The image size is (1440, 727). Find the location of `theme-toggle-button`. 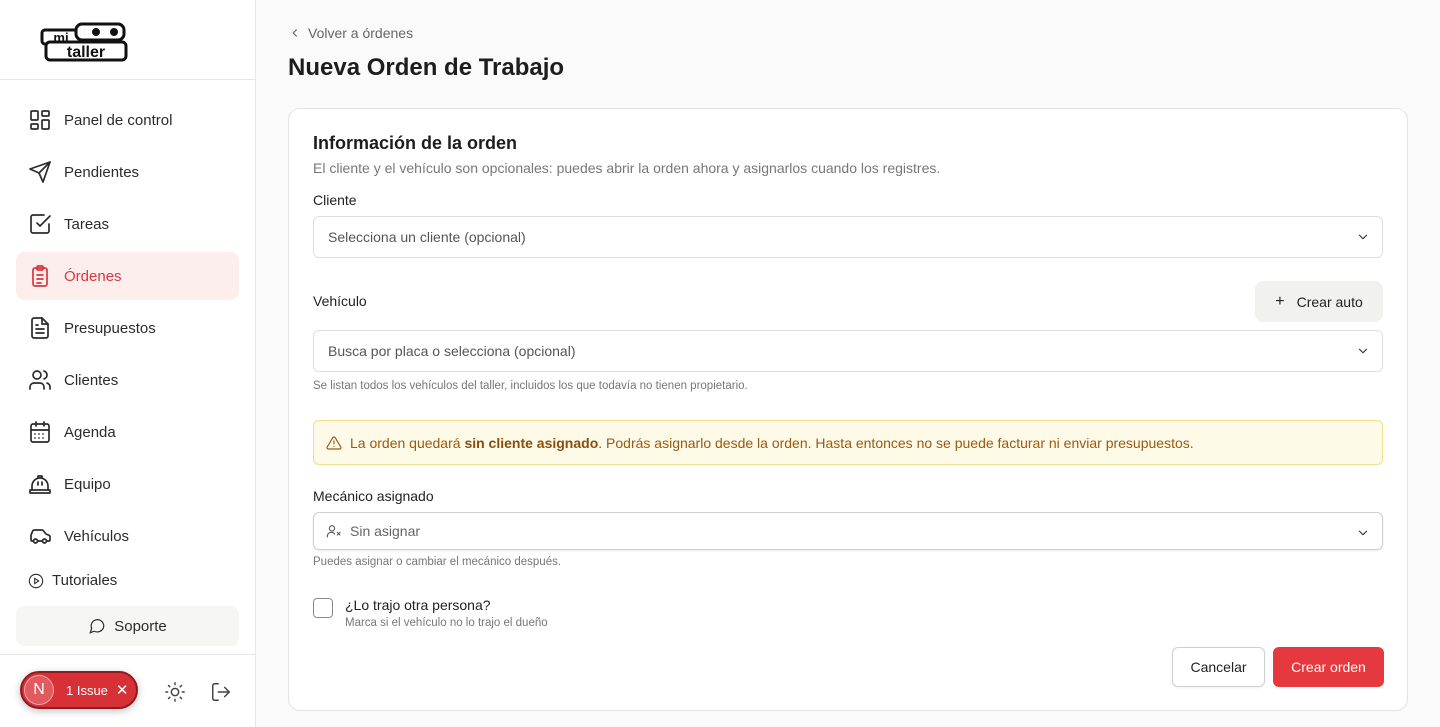

theme-toggle-button is located at coordinates (175, 692).